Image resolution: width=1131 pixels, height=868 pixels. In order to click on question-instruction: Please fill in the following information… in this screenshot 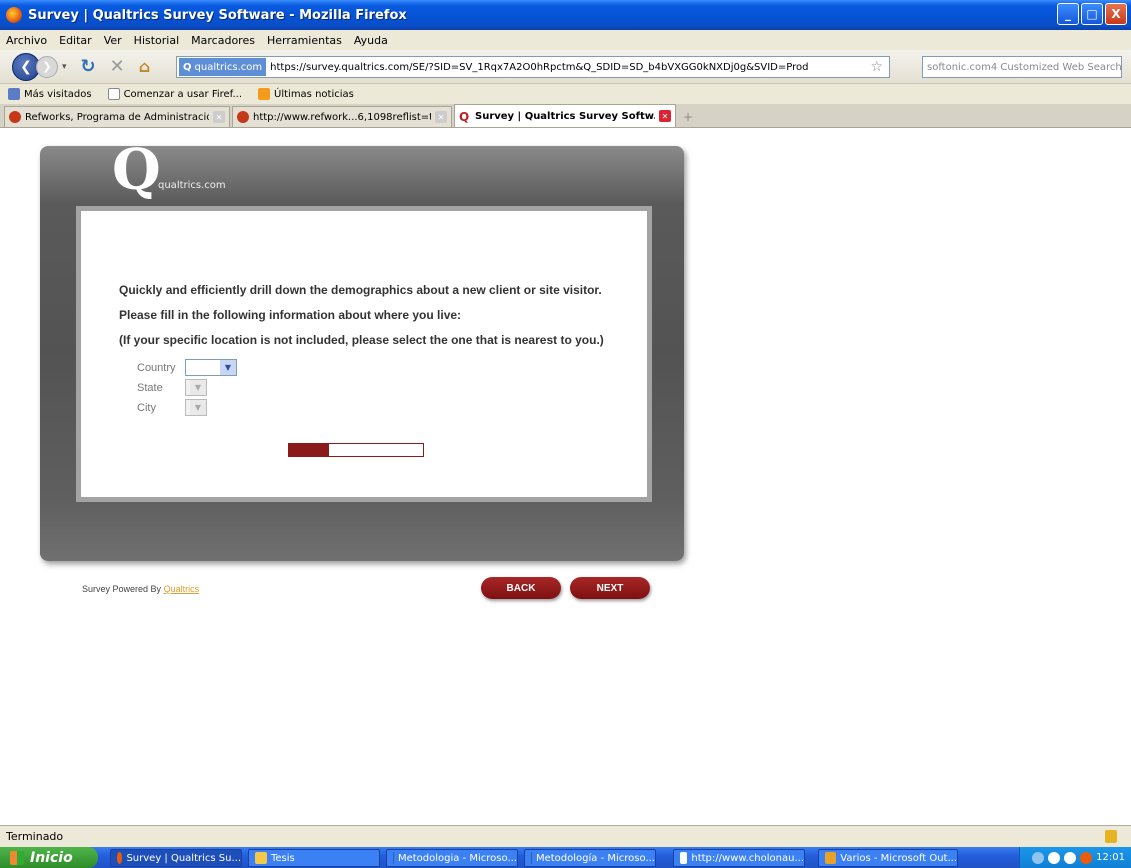, I will do `click(290, 315)`.